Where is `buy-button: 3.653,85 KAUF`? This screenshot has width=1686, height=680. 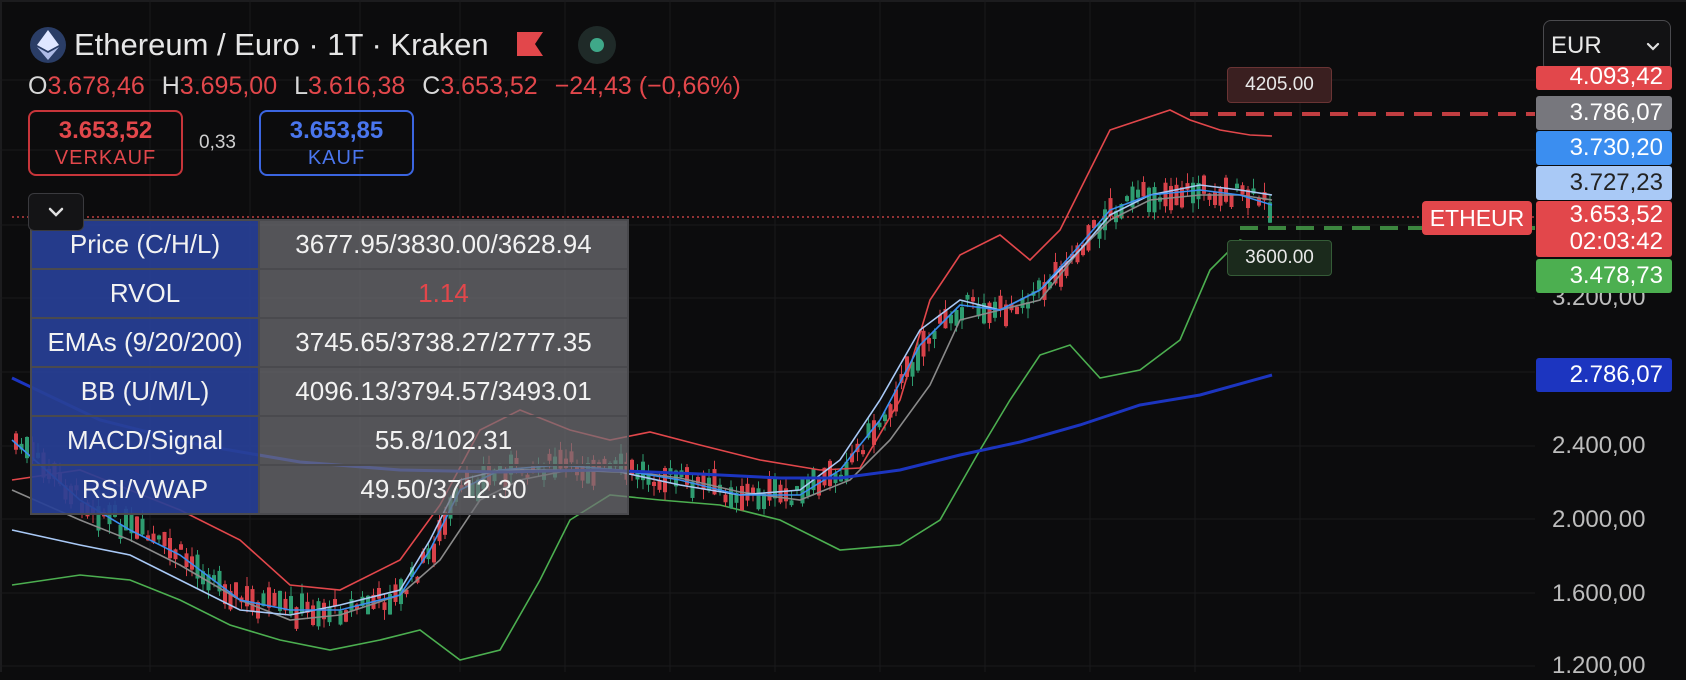 buy-button: 3.653,85 KAUF is located at coordinates (336, 143).